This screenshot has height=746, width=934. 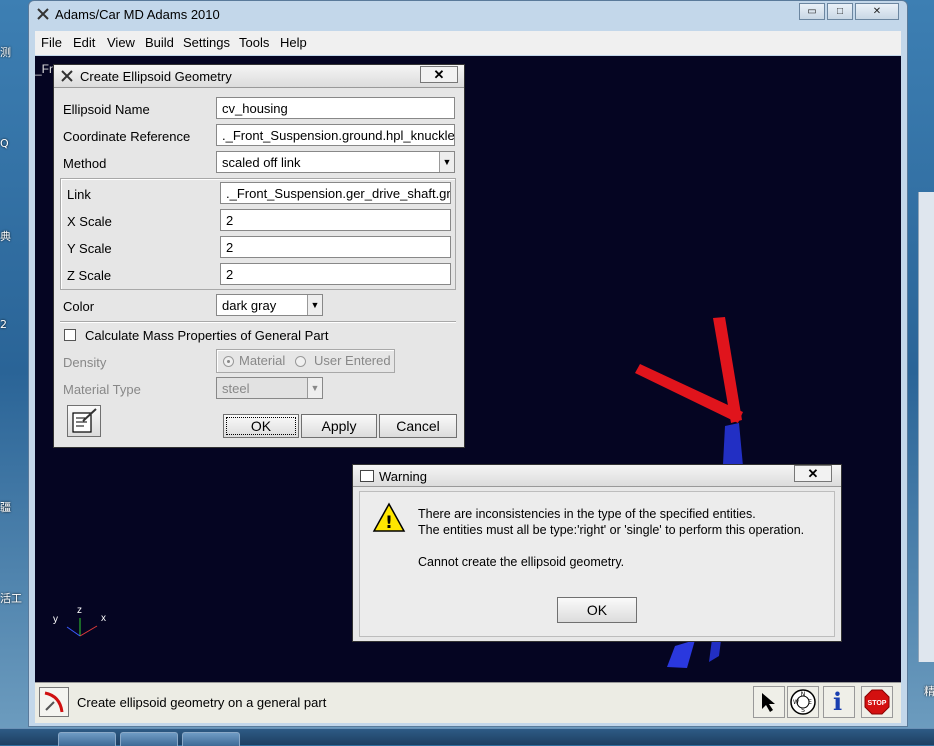 What do you see at coordinates (681, 654) in the screenshot?
I see `blue-link-end-shape` at bounding box center [681, 654].